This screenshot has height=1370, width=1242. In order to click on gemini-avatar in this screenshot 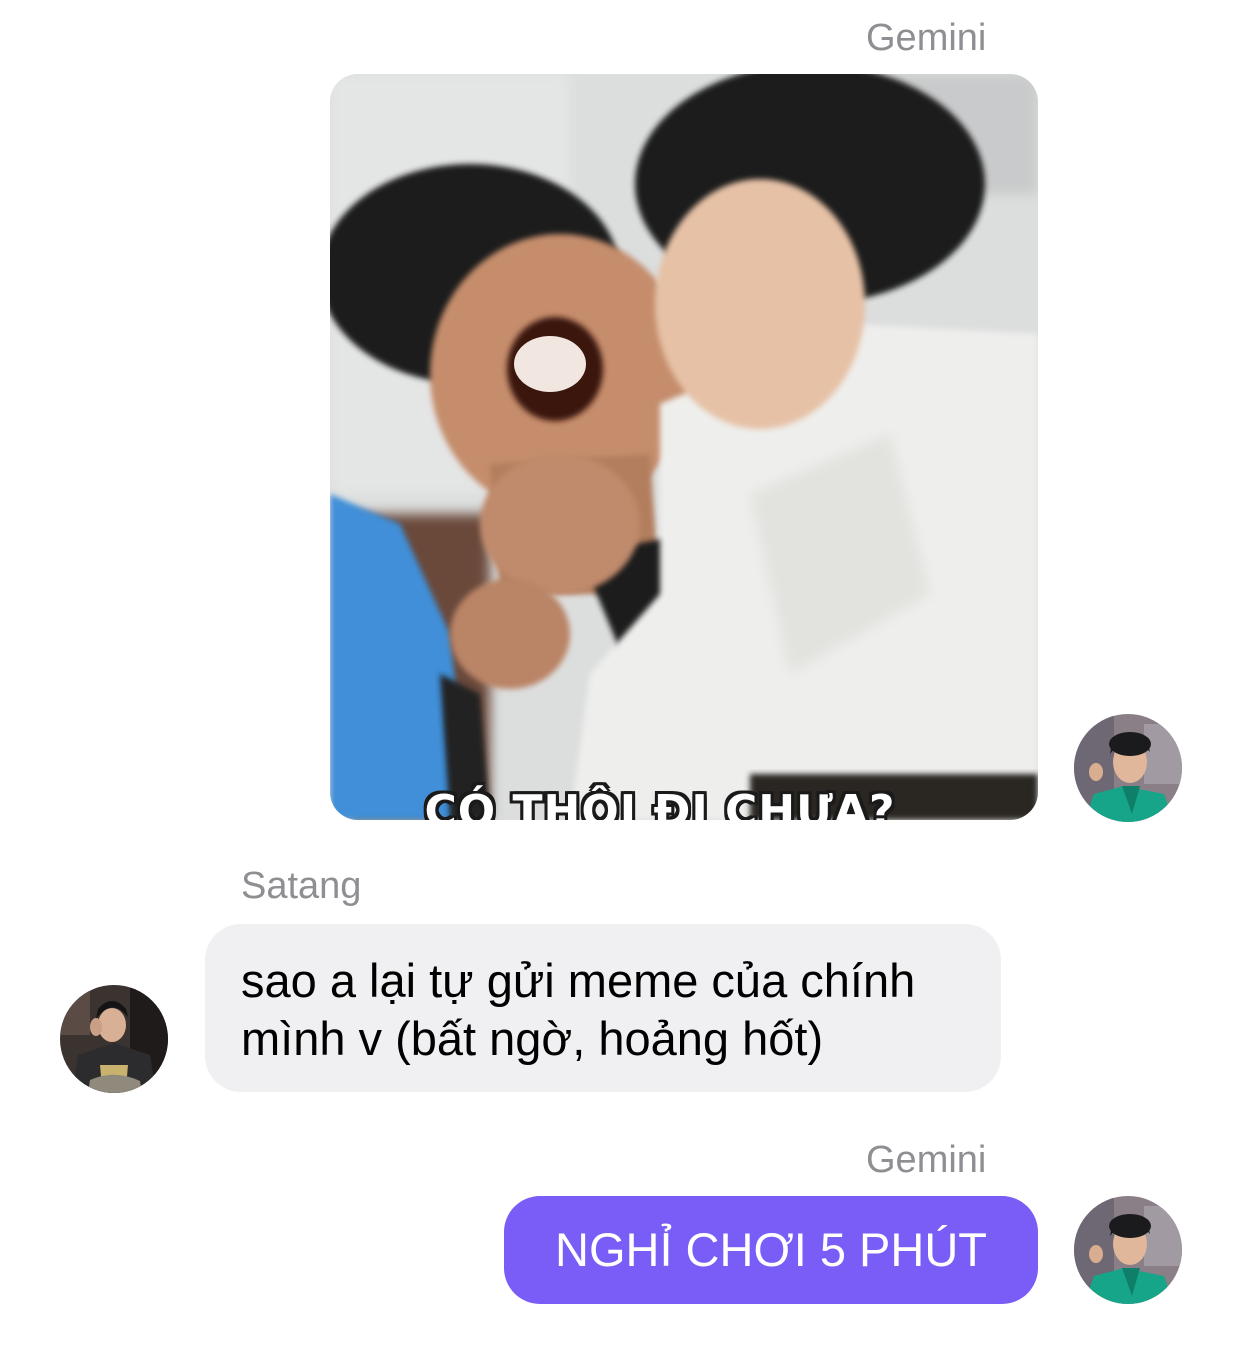, I will do `click(1128, 768)`.